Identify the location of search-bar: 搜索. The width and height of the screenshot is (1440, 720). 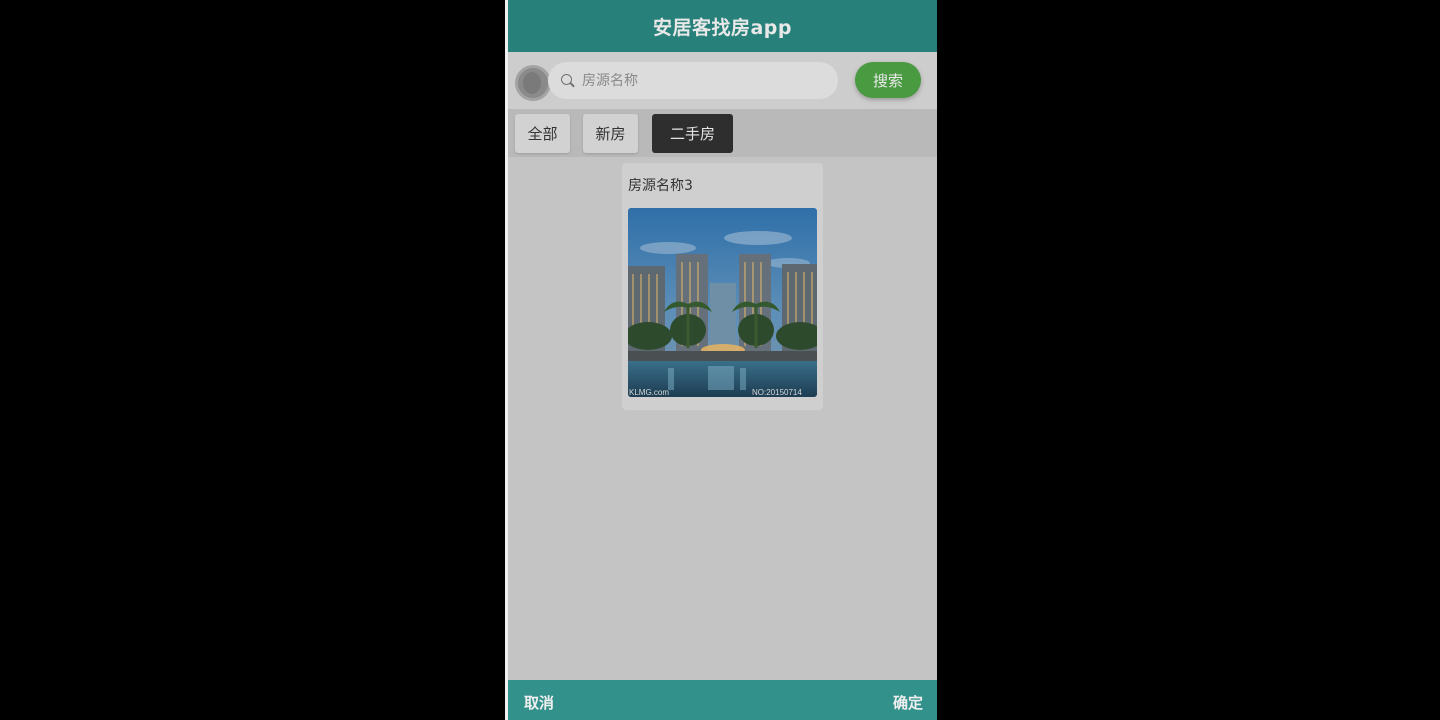
(722, 80).